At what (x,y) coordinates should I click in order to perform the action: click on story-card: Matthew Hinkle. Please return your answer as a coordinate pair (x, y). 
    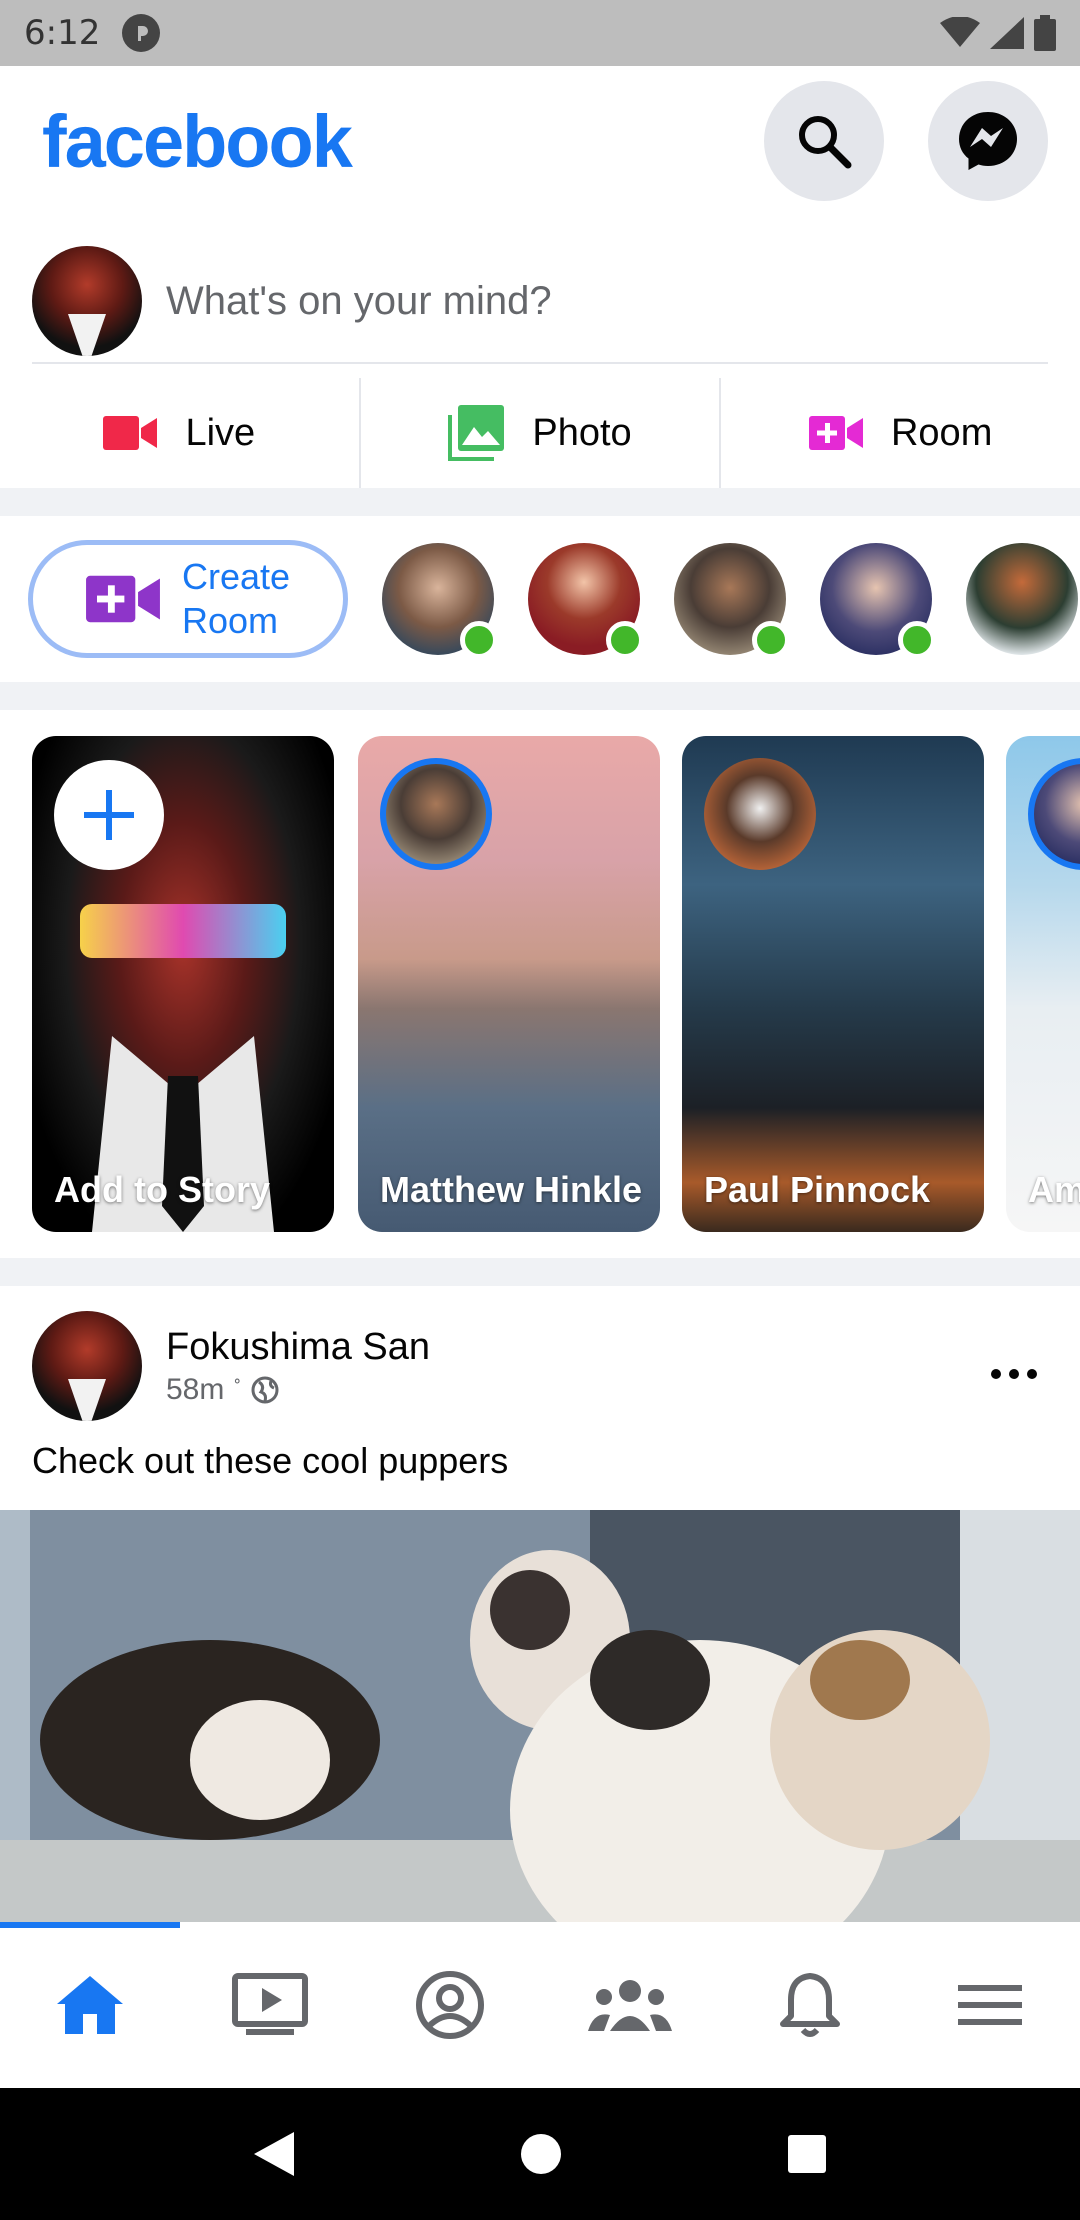
    Looking at the image, I should click on (509, 984).